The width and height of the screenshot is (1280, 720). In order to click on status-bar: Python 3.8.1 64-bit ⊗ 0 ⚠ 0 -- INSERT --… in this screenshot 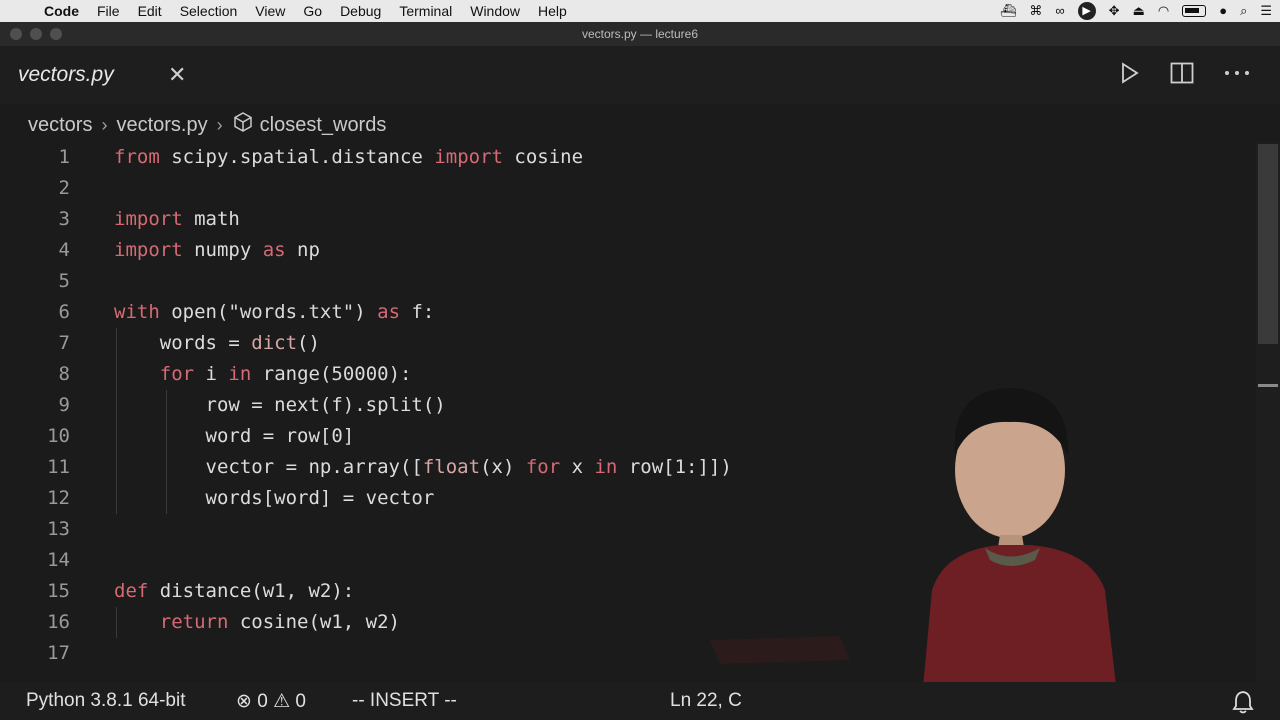, I will do `click(640, 701)`.